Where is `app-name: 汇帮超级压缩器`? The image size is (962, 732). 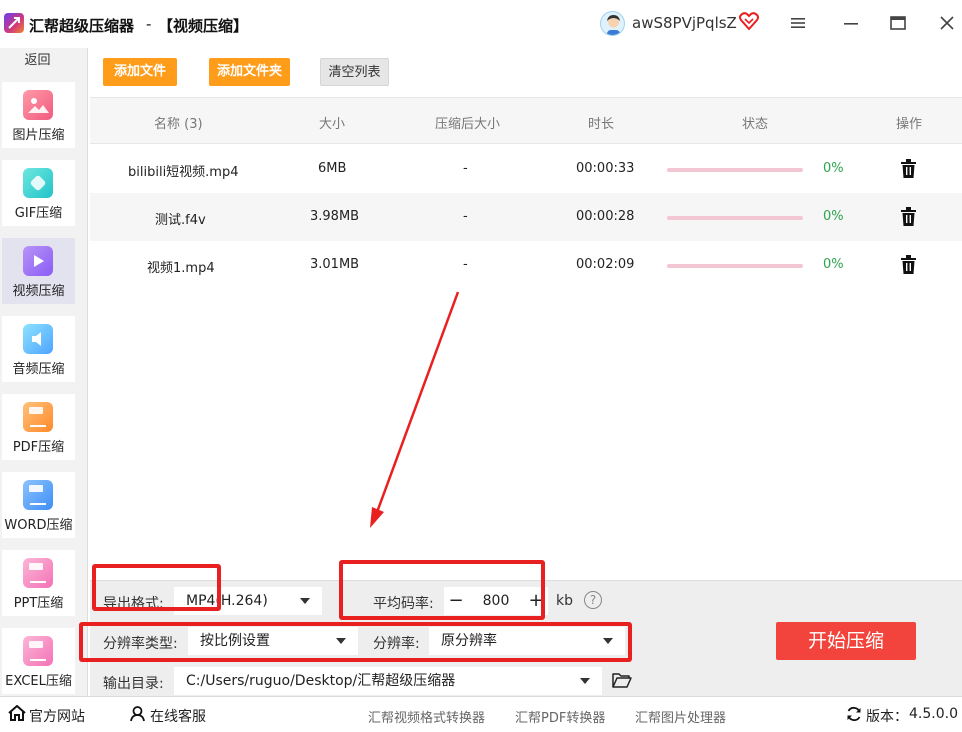 app-name: 汇帮超级压缩器 is located at coordinates (82, 26).